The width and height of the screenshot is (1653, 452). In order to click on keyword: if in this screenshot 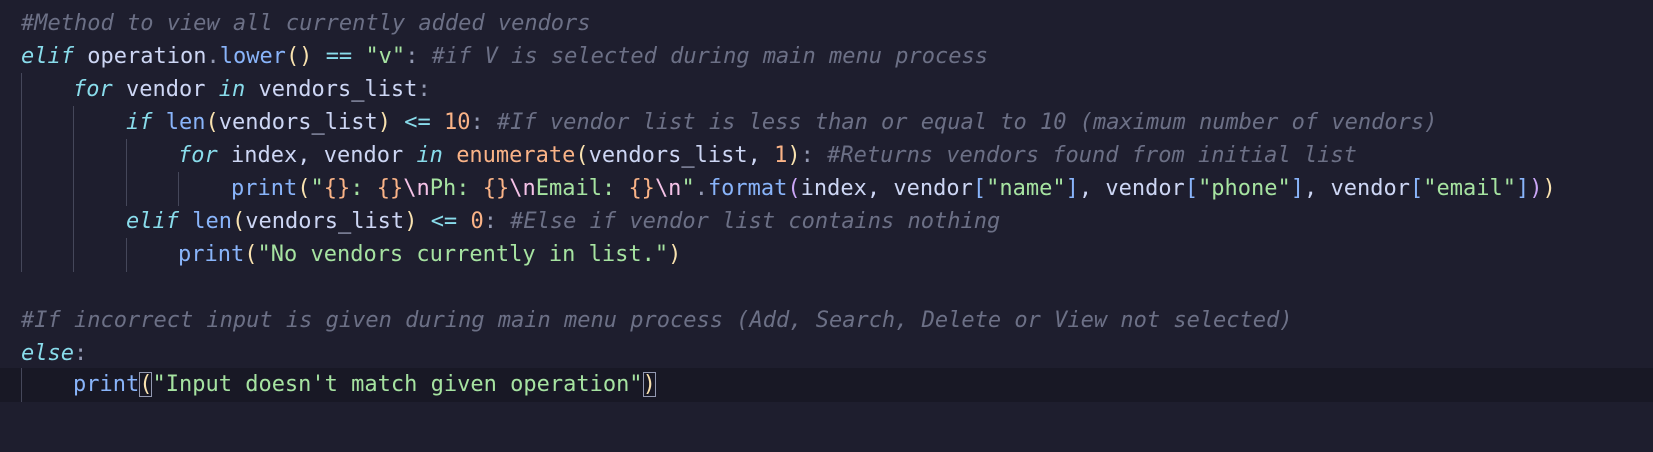, I will do `click(139, 122)`.